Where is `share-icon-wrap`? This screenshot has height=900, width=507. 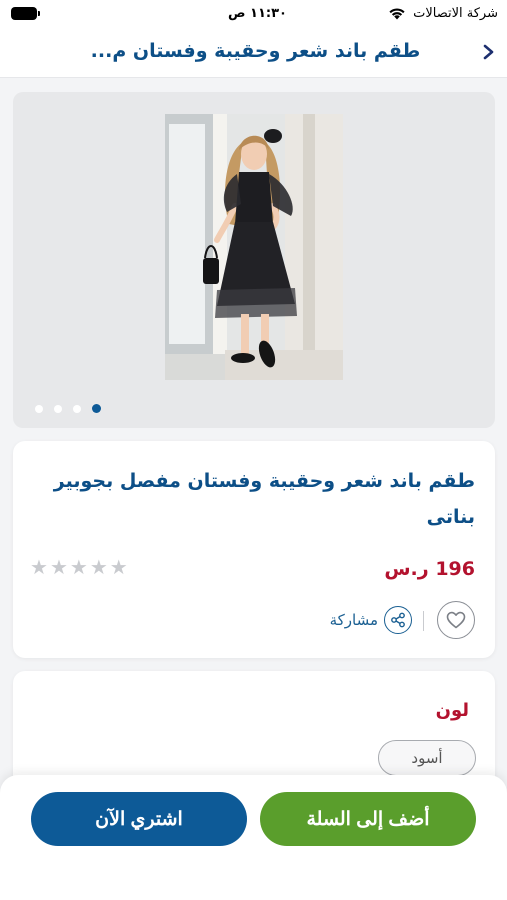
share-icon-wrap is located at coordinates (398, 620).